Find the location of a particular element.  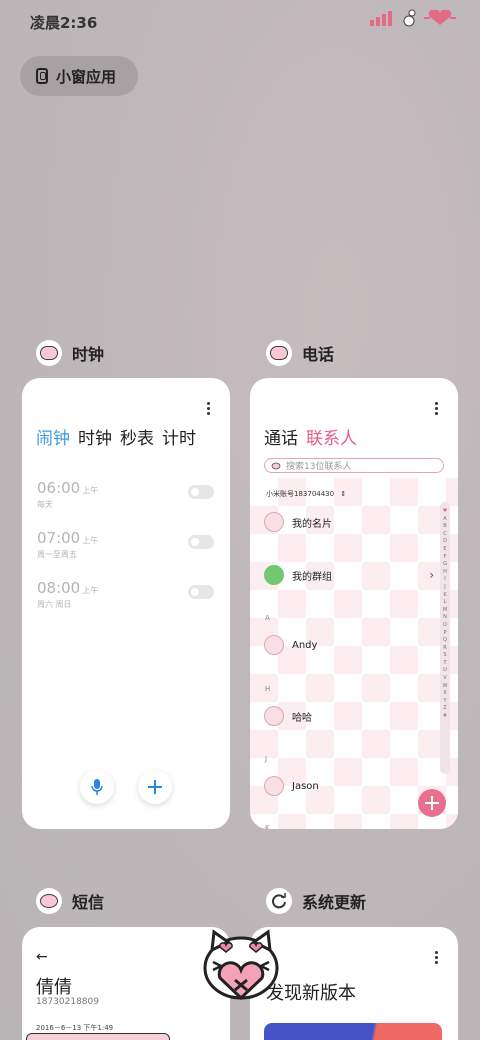

tab-contacts: 联系人 is located at coordinates (331, 436).